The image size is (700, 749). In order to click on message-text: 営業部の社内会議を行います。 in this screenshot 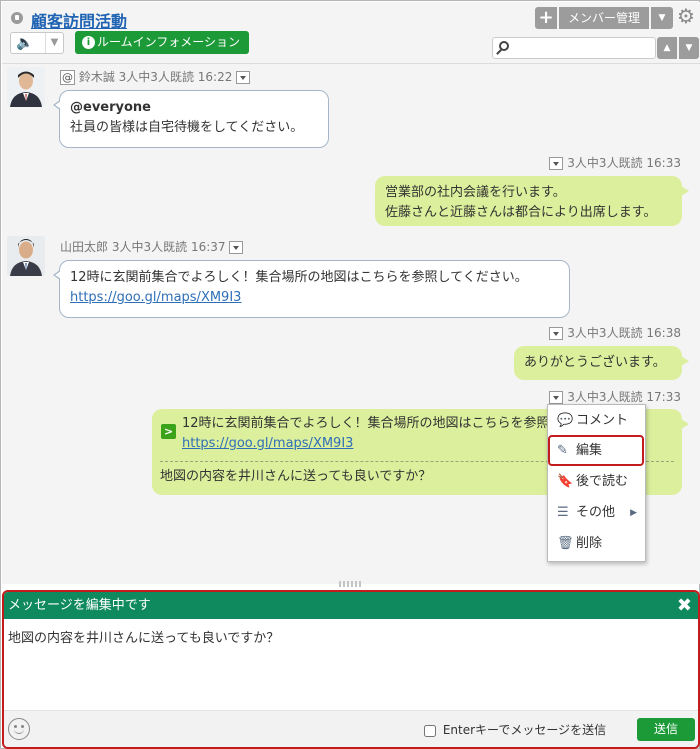, I will do `click(475, 192)`.